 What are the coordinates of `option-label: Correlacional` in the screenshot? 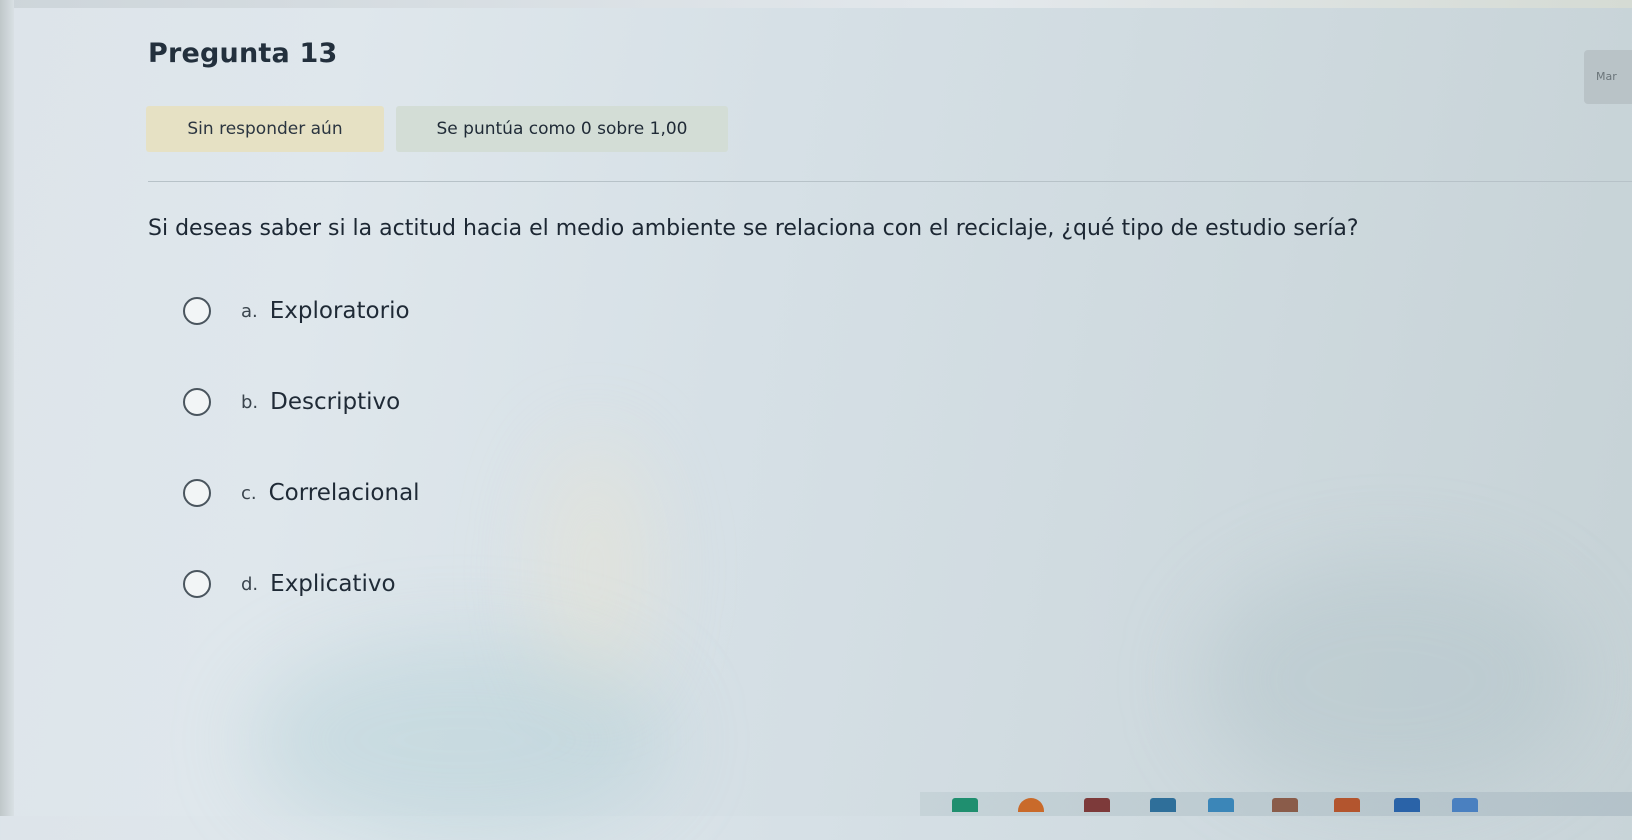 It's located at (344, 493).